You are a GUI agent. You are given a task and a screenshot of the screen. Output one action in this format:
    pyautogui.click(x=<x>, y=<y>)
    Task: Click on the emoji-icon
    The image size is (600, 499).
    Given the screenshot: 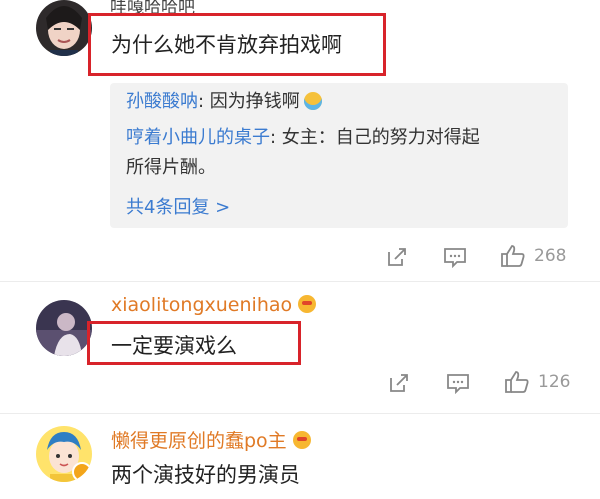 What is the action you would take?
    pyautogui.click(x=312, y=101)
    